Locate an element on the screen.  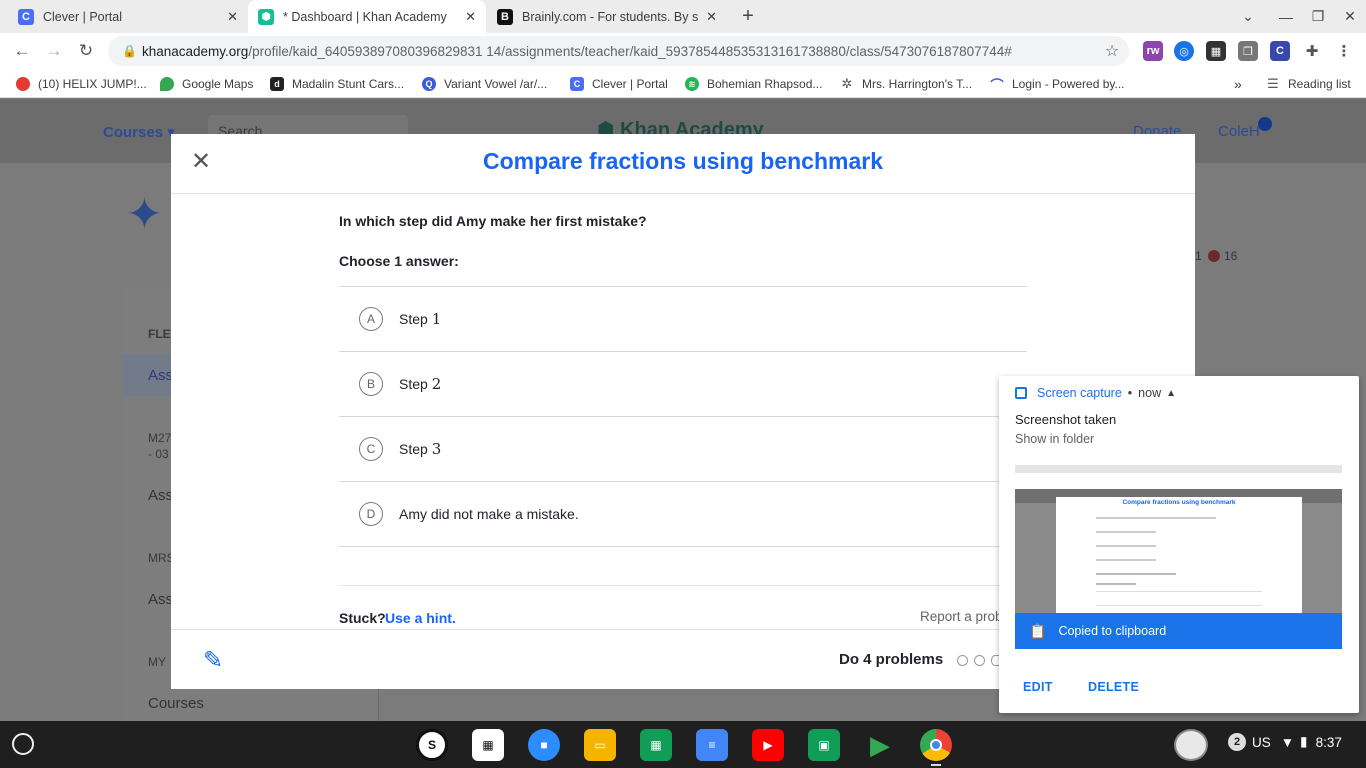
restore-icon: ❐ is located at coordinates (1318, 16).